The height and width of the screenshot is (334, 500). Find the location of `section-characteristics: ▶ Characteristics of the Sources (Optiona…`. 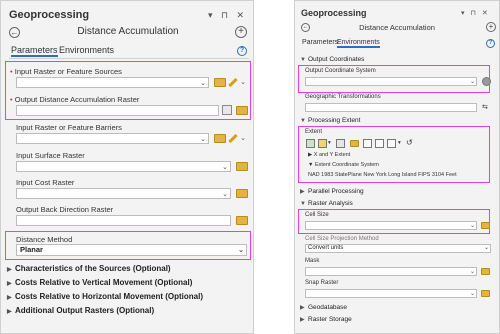

section-characteristics: ▶ Characteristics of the Sources (Optiona… is located at coordinates (89, 268).